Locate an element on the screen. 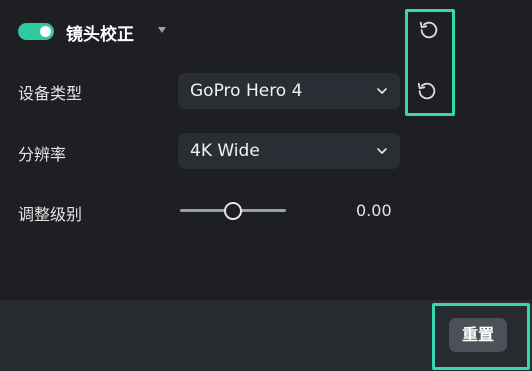 This screenshot has width=532, height=371. device-type-label: 设备类型 is located at coordinates (50, 93).